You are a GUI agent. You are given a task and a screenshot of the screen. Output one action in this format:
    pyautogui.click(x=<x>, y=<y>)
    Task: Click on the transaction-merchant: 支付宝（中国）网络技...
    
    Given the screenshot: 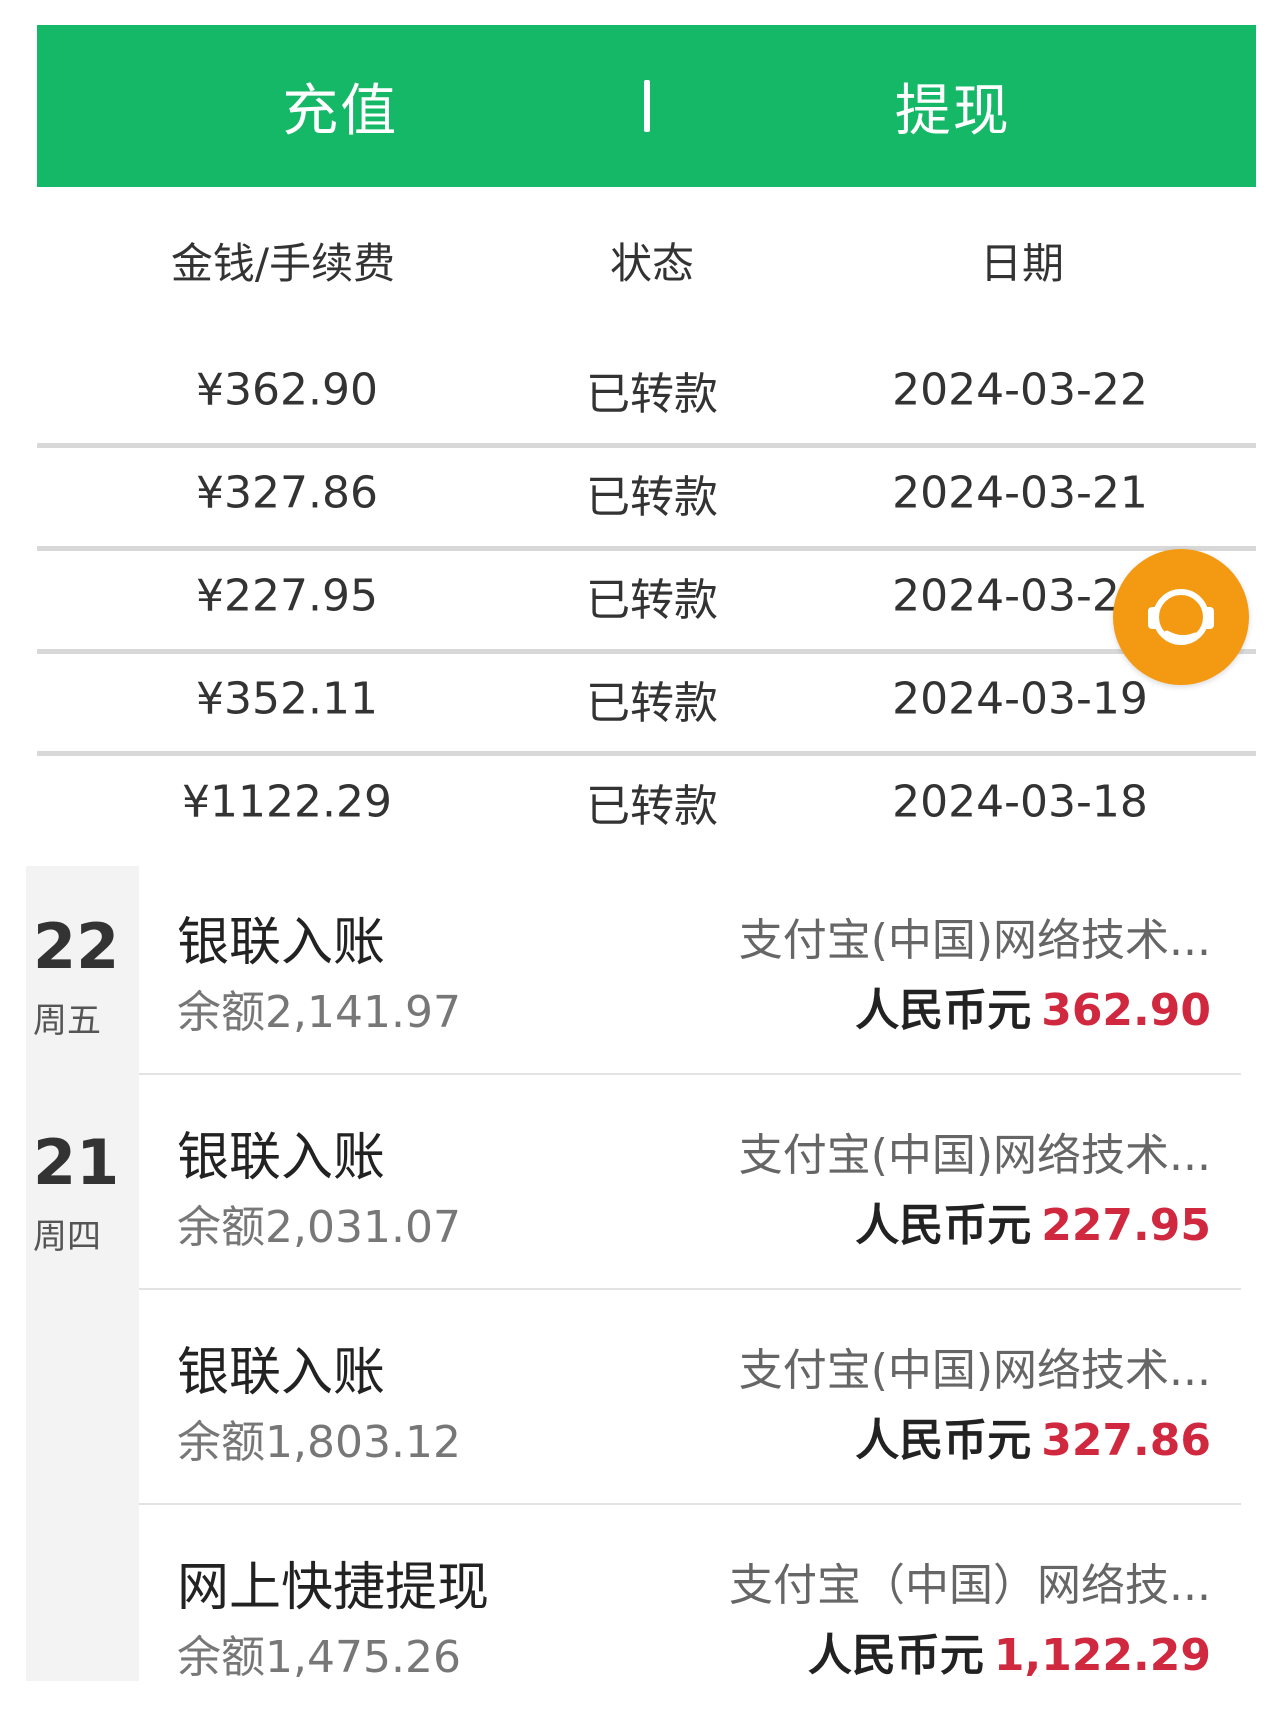 What is the action you would take?
    pyautogui.click(x=970, y=1585)
    